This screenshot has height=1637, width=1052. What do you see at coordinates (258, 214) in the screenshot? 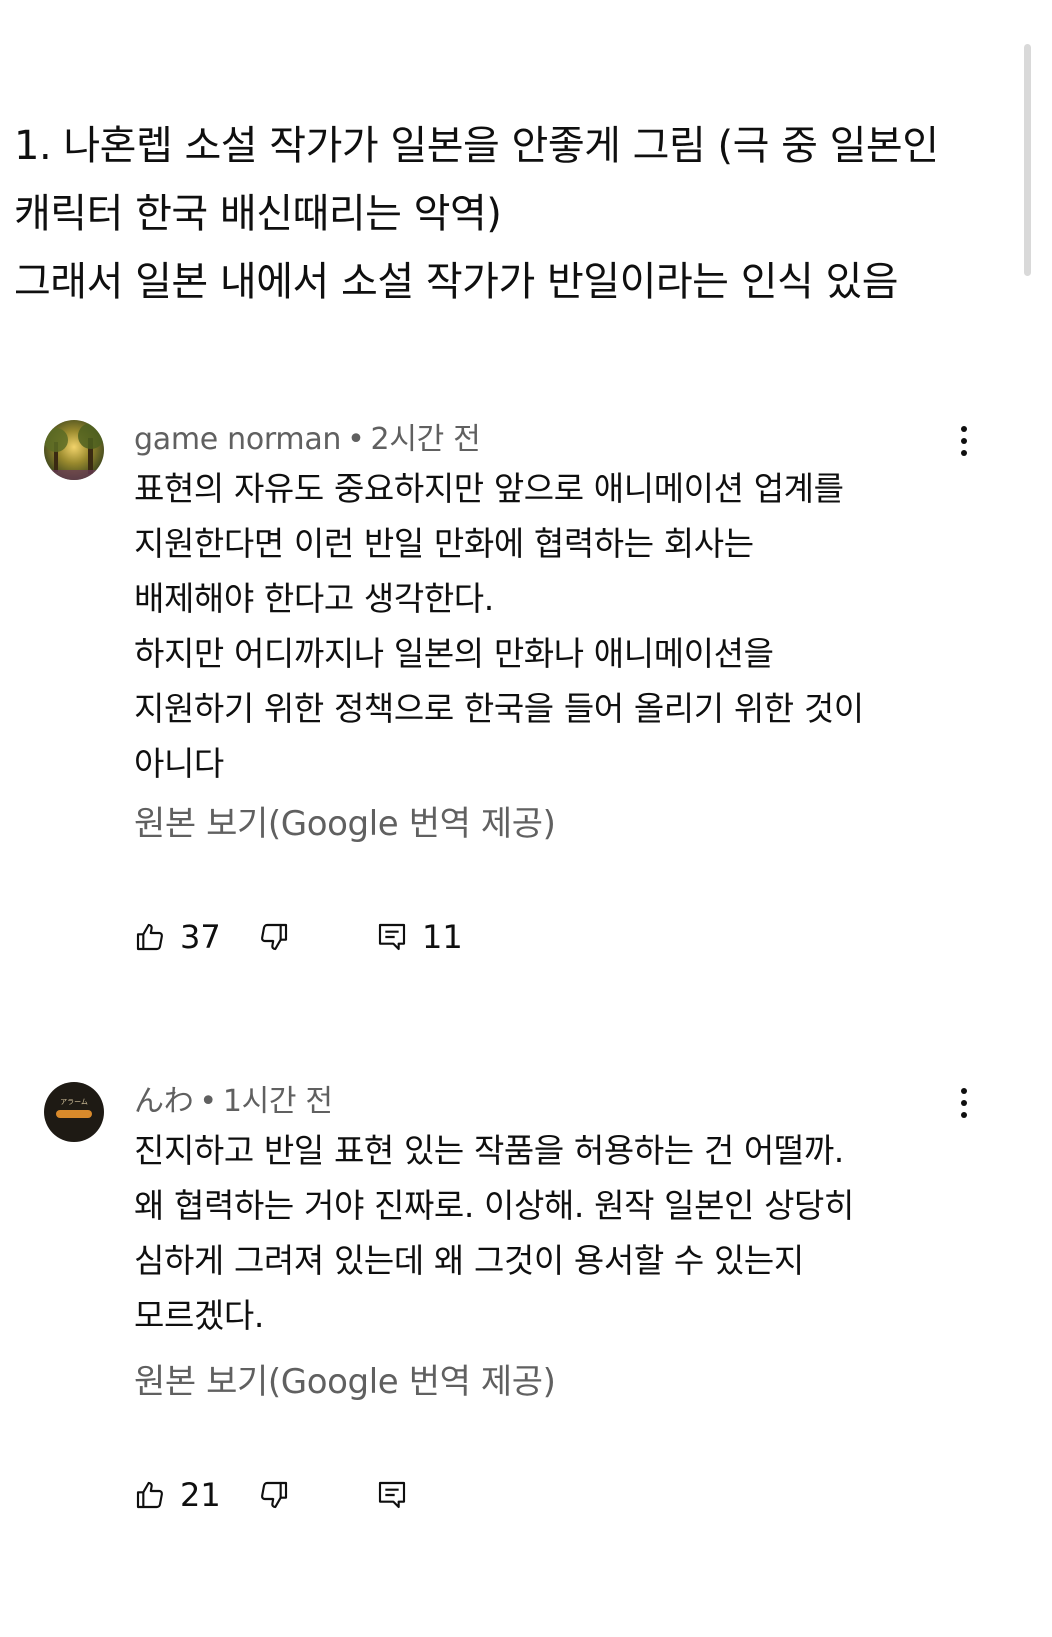
I see `post-text-line: 캐릭터 한국 배신때리는 악역)` at bounding box center [258, 214].